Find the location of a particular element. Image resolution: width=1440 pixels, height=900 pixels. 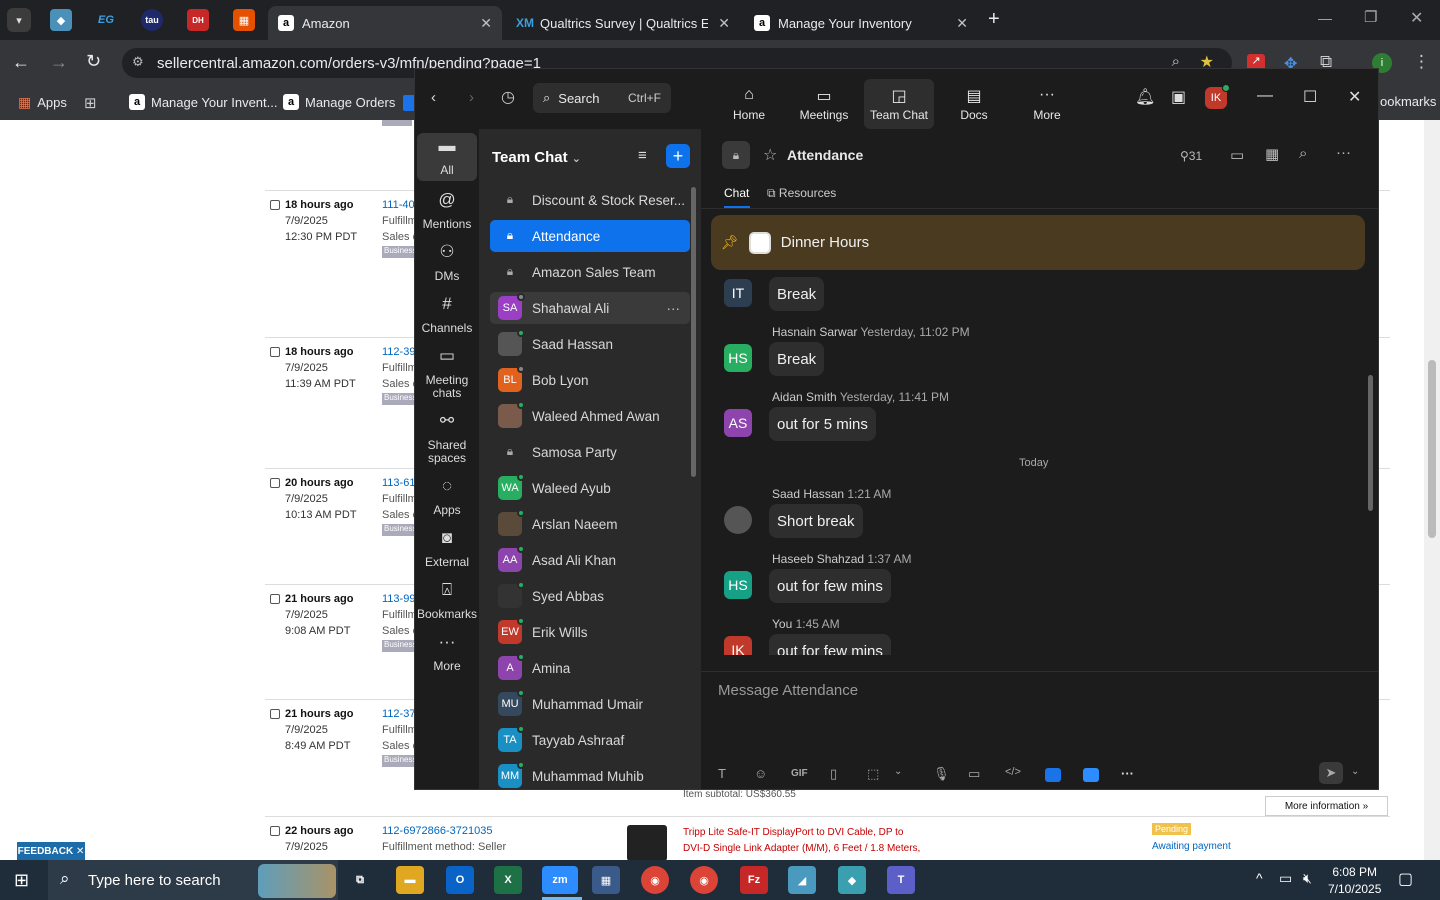

rail-meeting-chats: ▭ Meeting chats is located at coordinates (447, 373).